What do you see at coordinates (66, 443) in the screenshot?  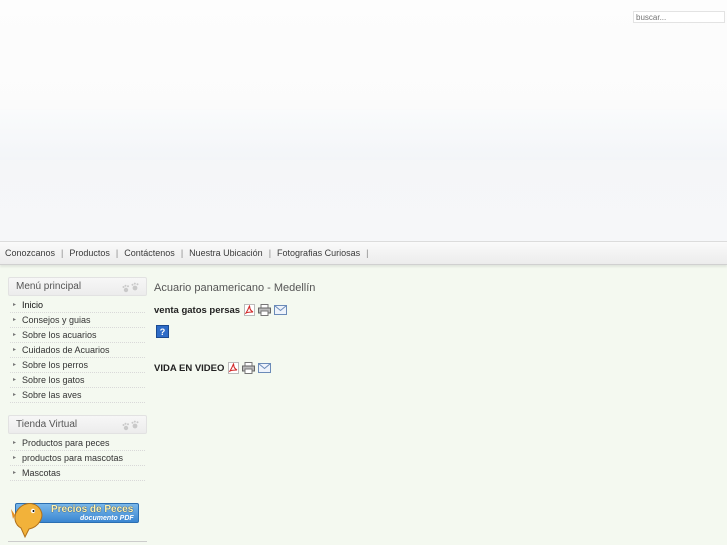 I see `menu-item-label: Productos para peces` at bounding box center [66, 443].